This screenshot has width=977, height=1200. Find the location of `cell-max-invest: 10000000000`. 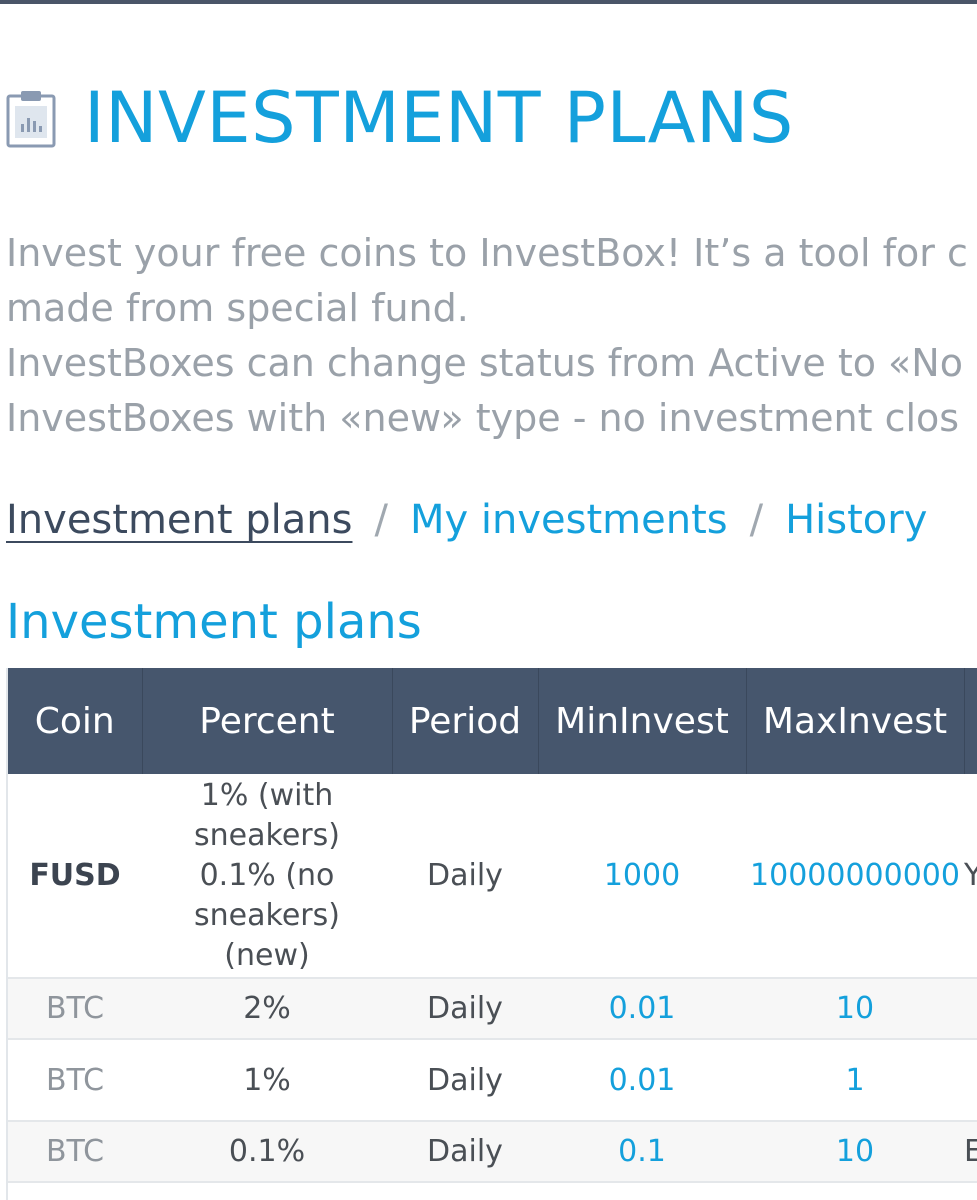

cell-max-invest: 10000000000 is located at coordinates (855, 876).